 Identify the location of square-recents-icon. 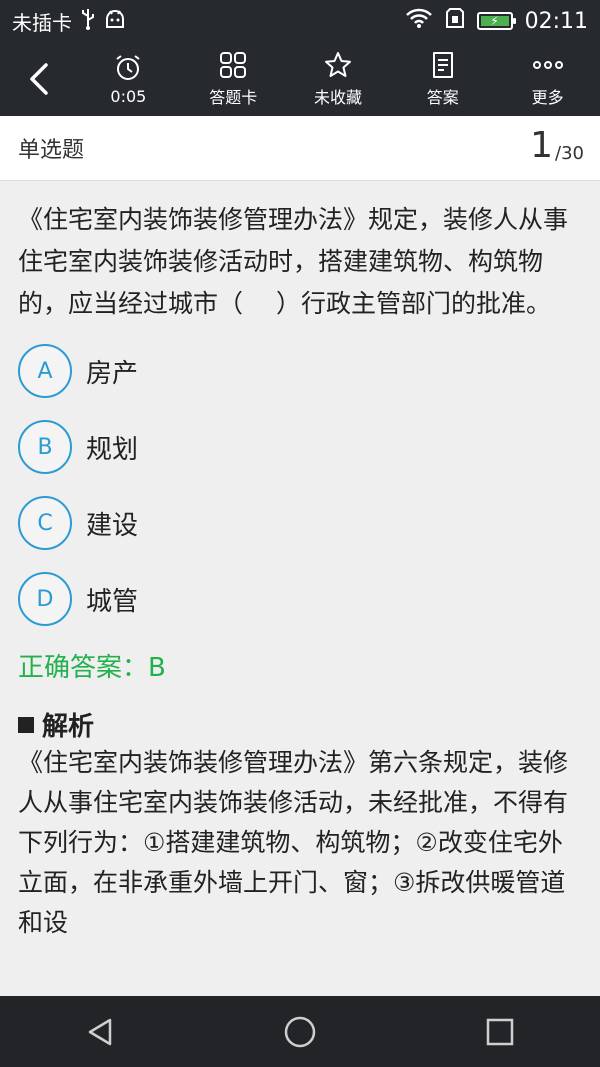
(500, 1031).